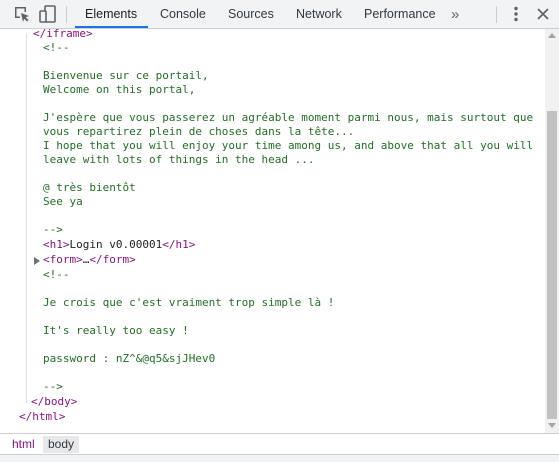 Image resolution: width=559 pixels, height=462 pixels. Describe the element at coordinates (63, 259) in the screenshot. I see `form-open-tag: <form>` at that location.